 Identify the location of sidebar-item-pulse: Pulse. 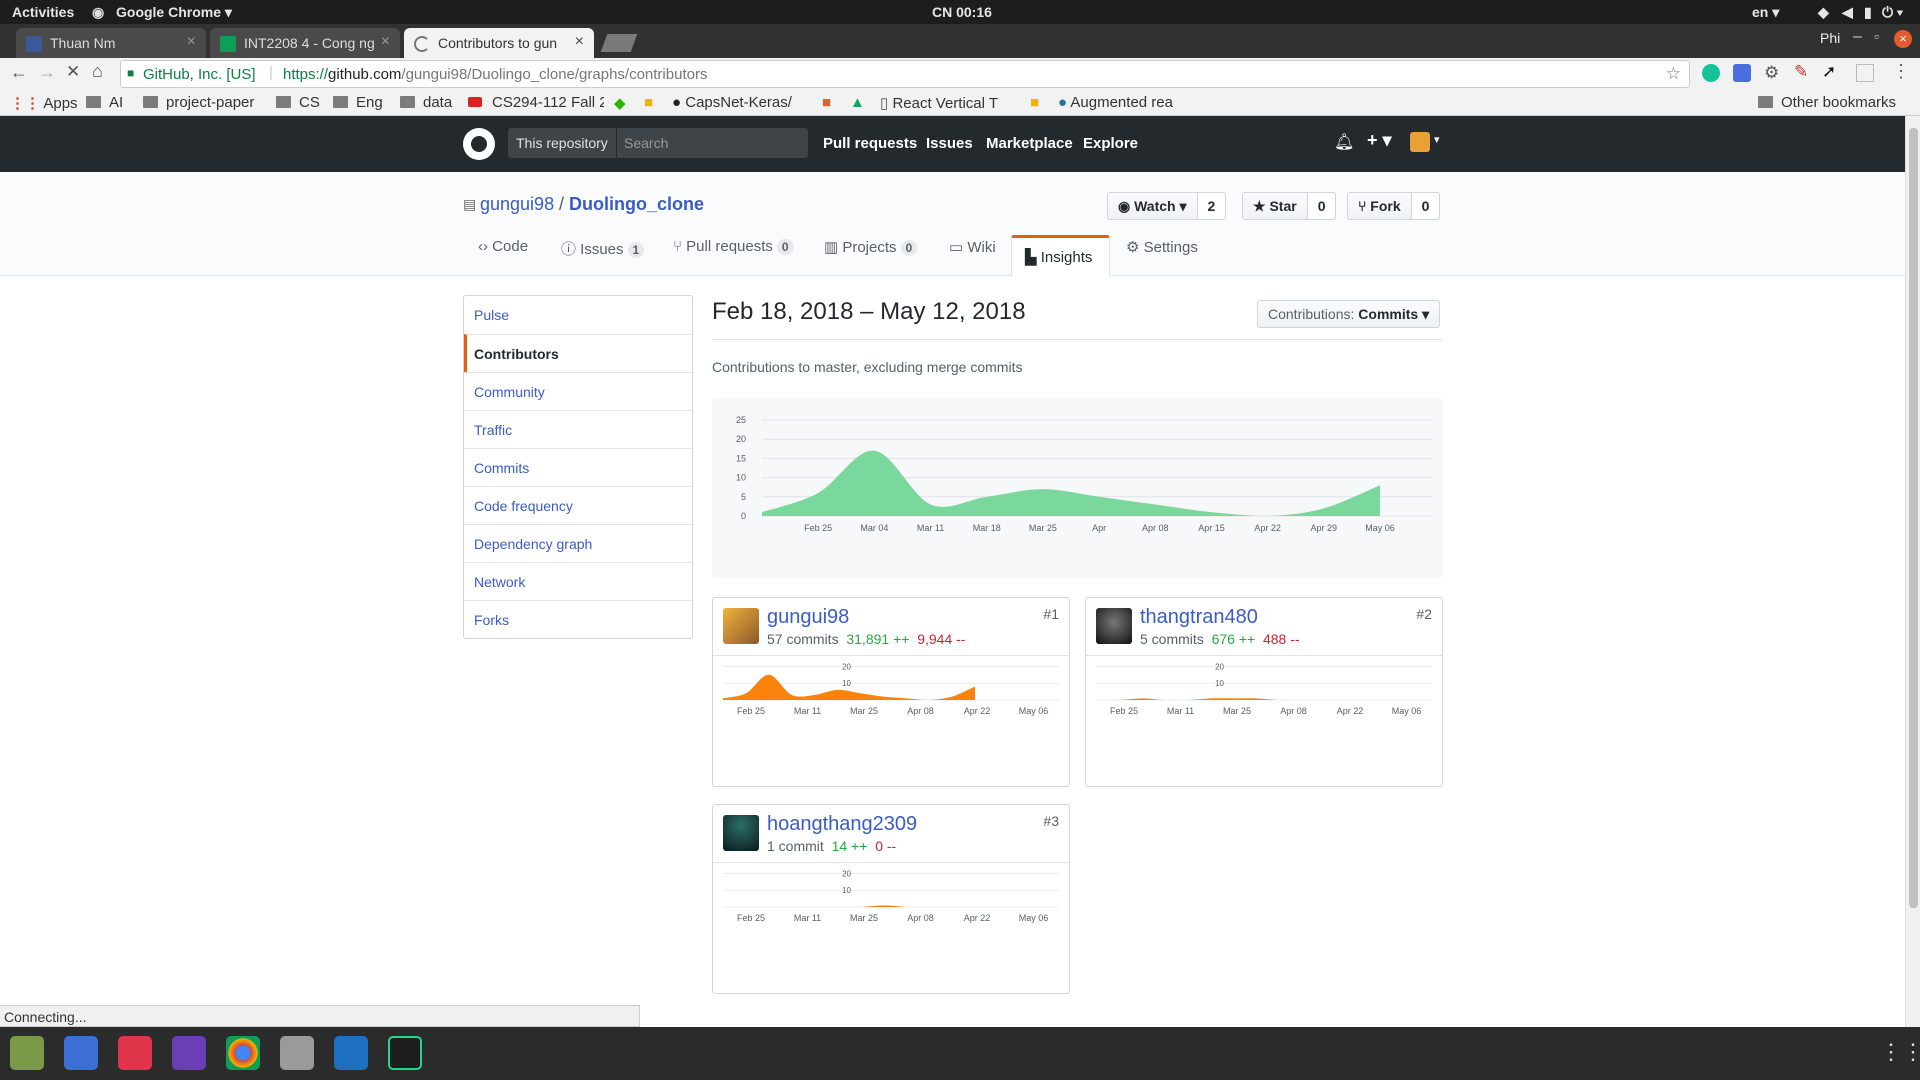
(578, 315).